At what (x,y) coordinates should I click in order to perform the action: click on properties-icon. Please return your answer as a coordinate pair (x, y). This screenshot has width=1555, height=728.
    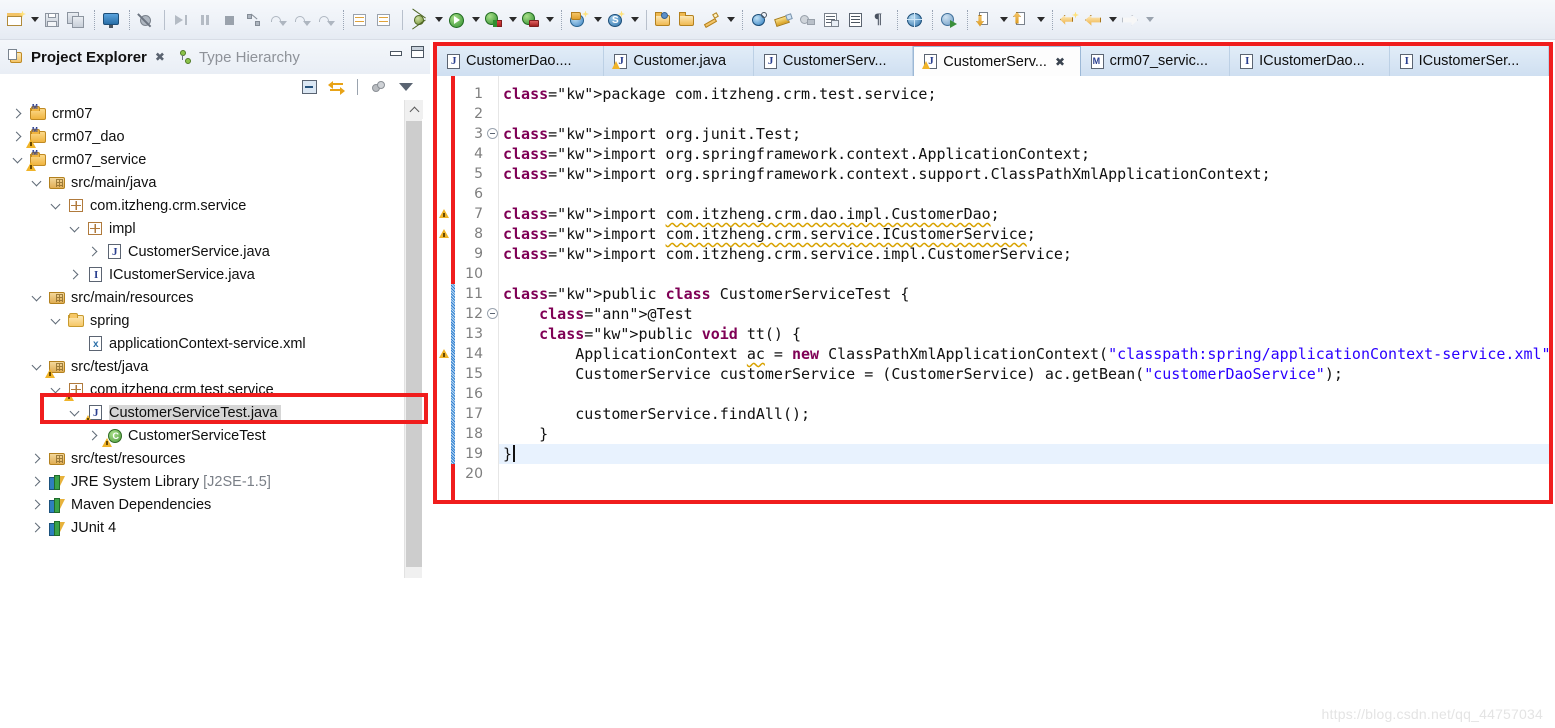
    Looking at the image, I should click on (856, 20).